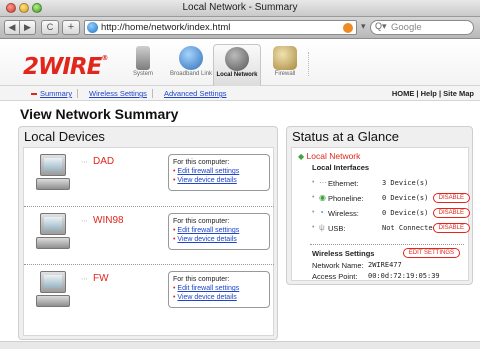 This screenshot has width=480, height=349. I want to click on tab-label: Firewall, so click(285, 74).